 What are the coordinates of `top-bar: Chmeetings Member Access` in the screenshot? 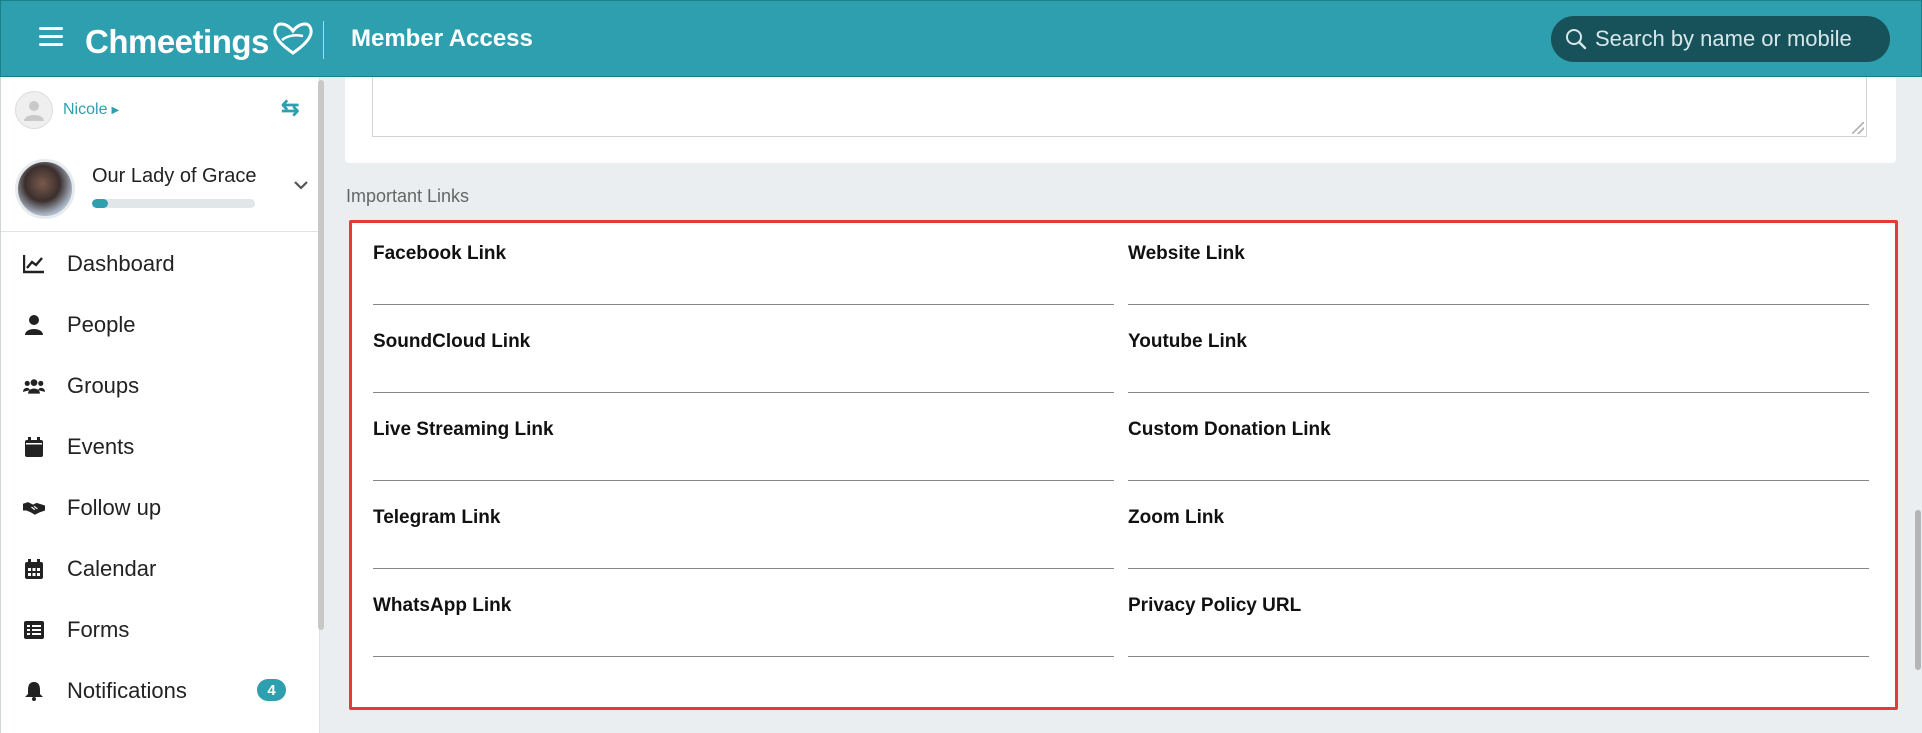 It's located at (961, 38).